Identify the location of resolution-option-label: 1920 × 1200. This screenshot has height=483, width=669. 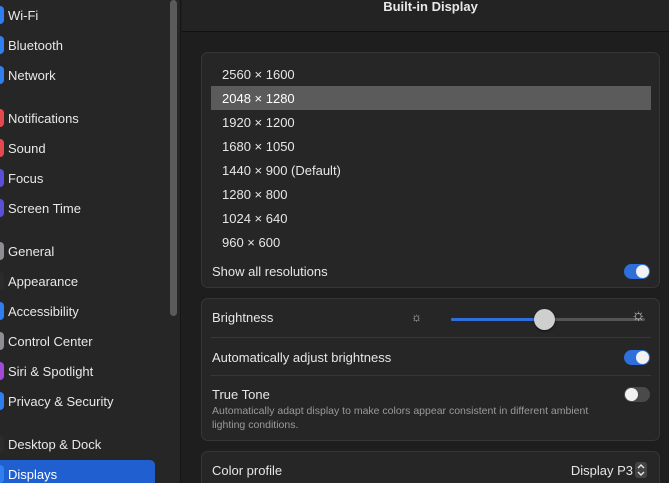
(258, 122).